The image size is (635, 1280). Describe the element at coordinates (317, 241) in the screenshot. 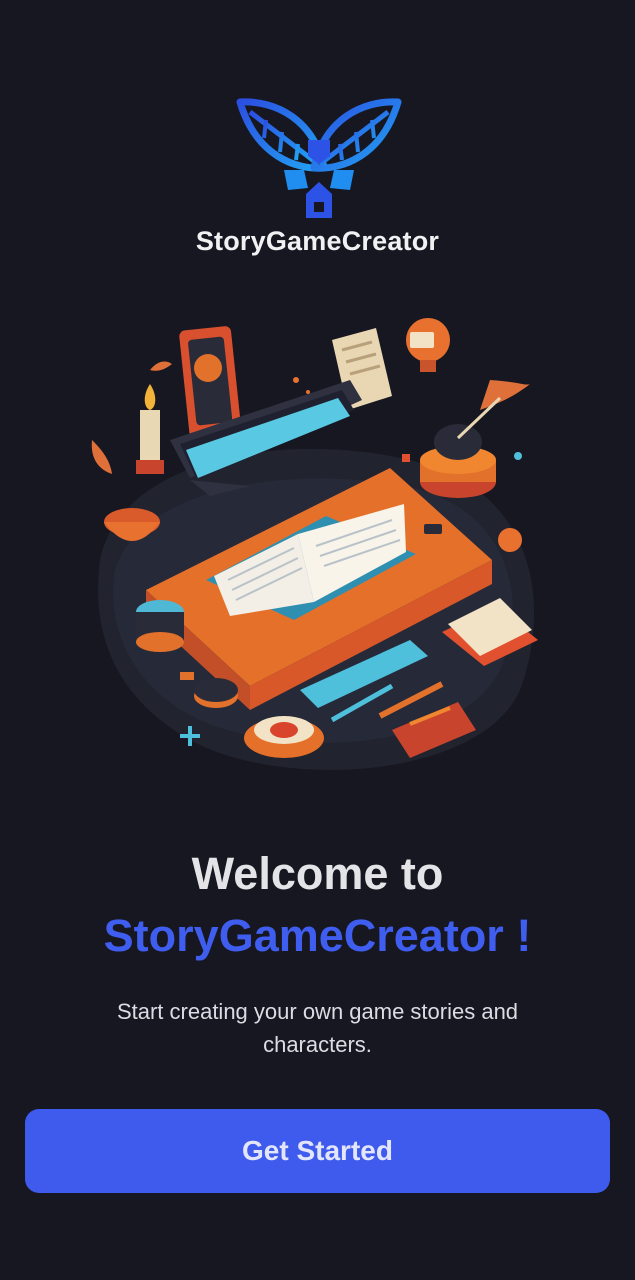

I see `app-brand-name: StoryGameCreator` at that location.